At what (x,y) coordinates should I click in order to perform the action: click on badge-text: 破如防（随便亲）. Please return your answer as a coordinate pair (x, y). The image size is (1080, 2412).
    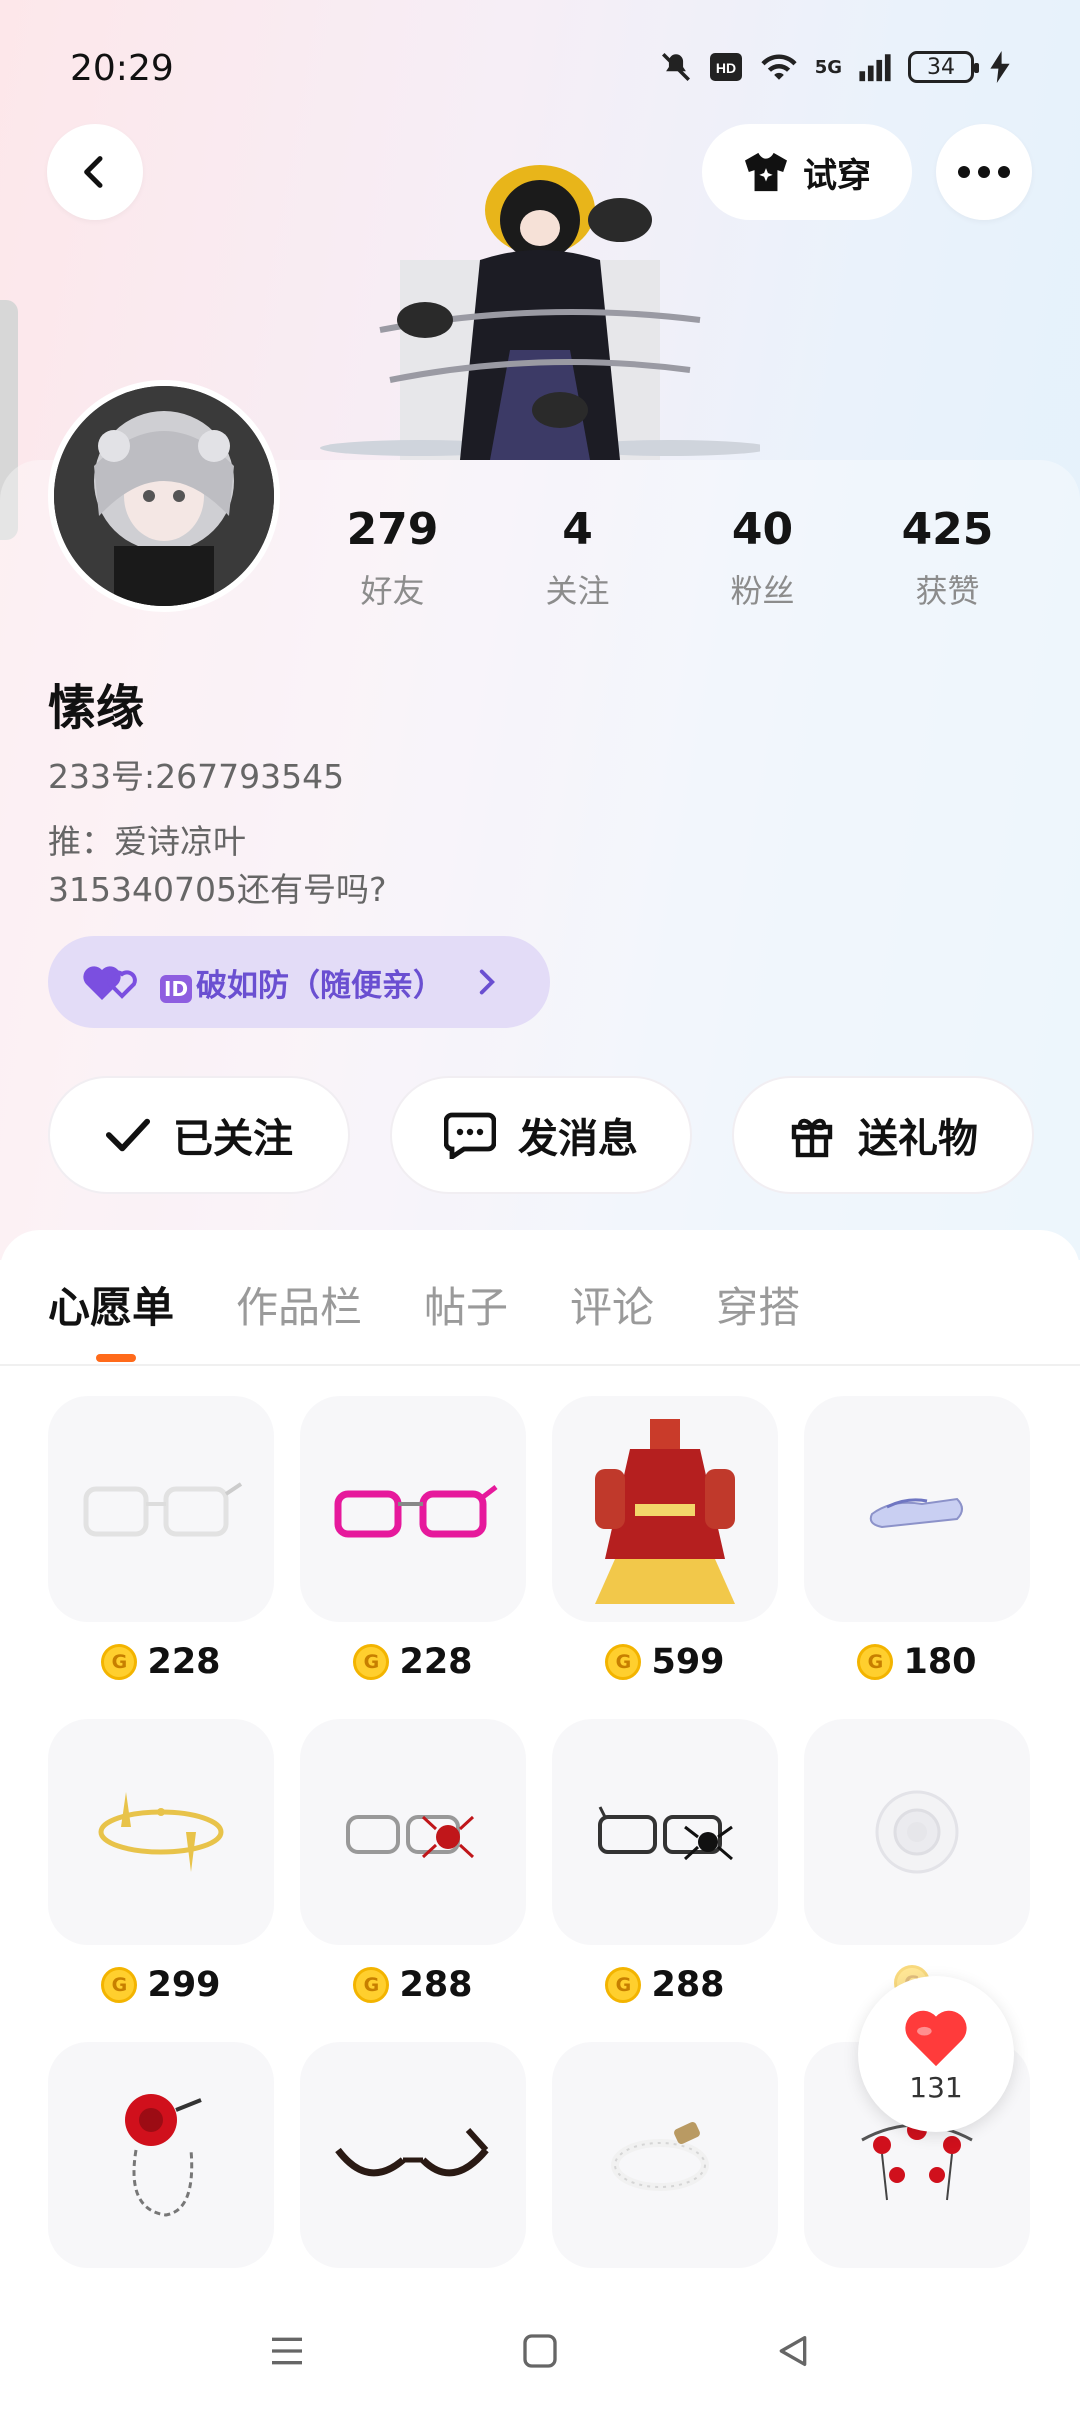
    Looking at the image, I should click on (320, 985).